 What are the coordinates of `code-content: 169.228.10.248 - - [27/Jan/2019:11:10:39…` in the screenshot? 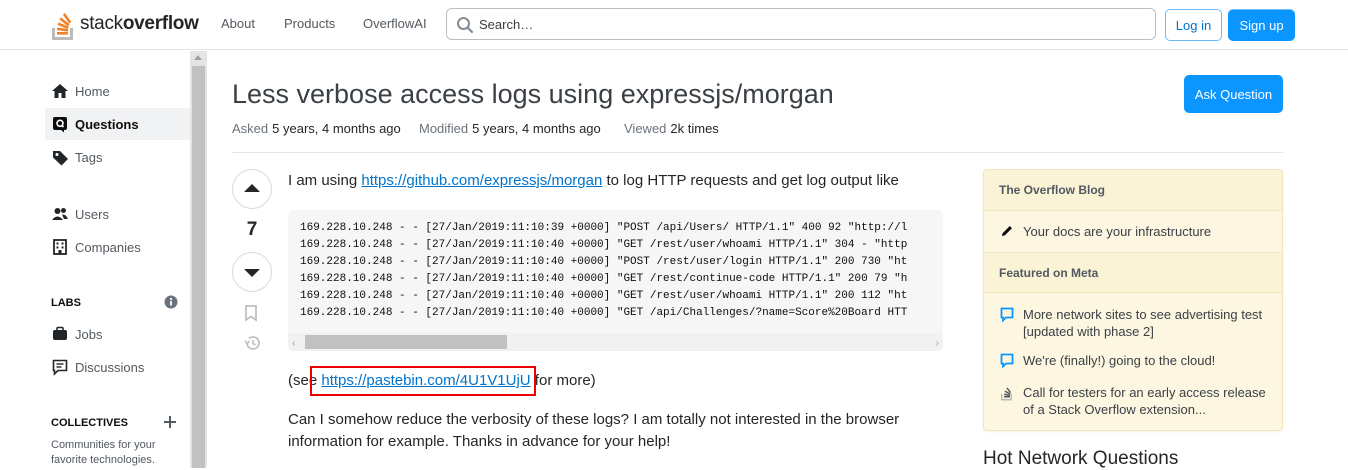 It's located at (603, 271).